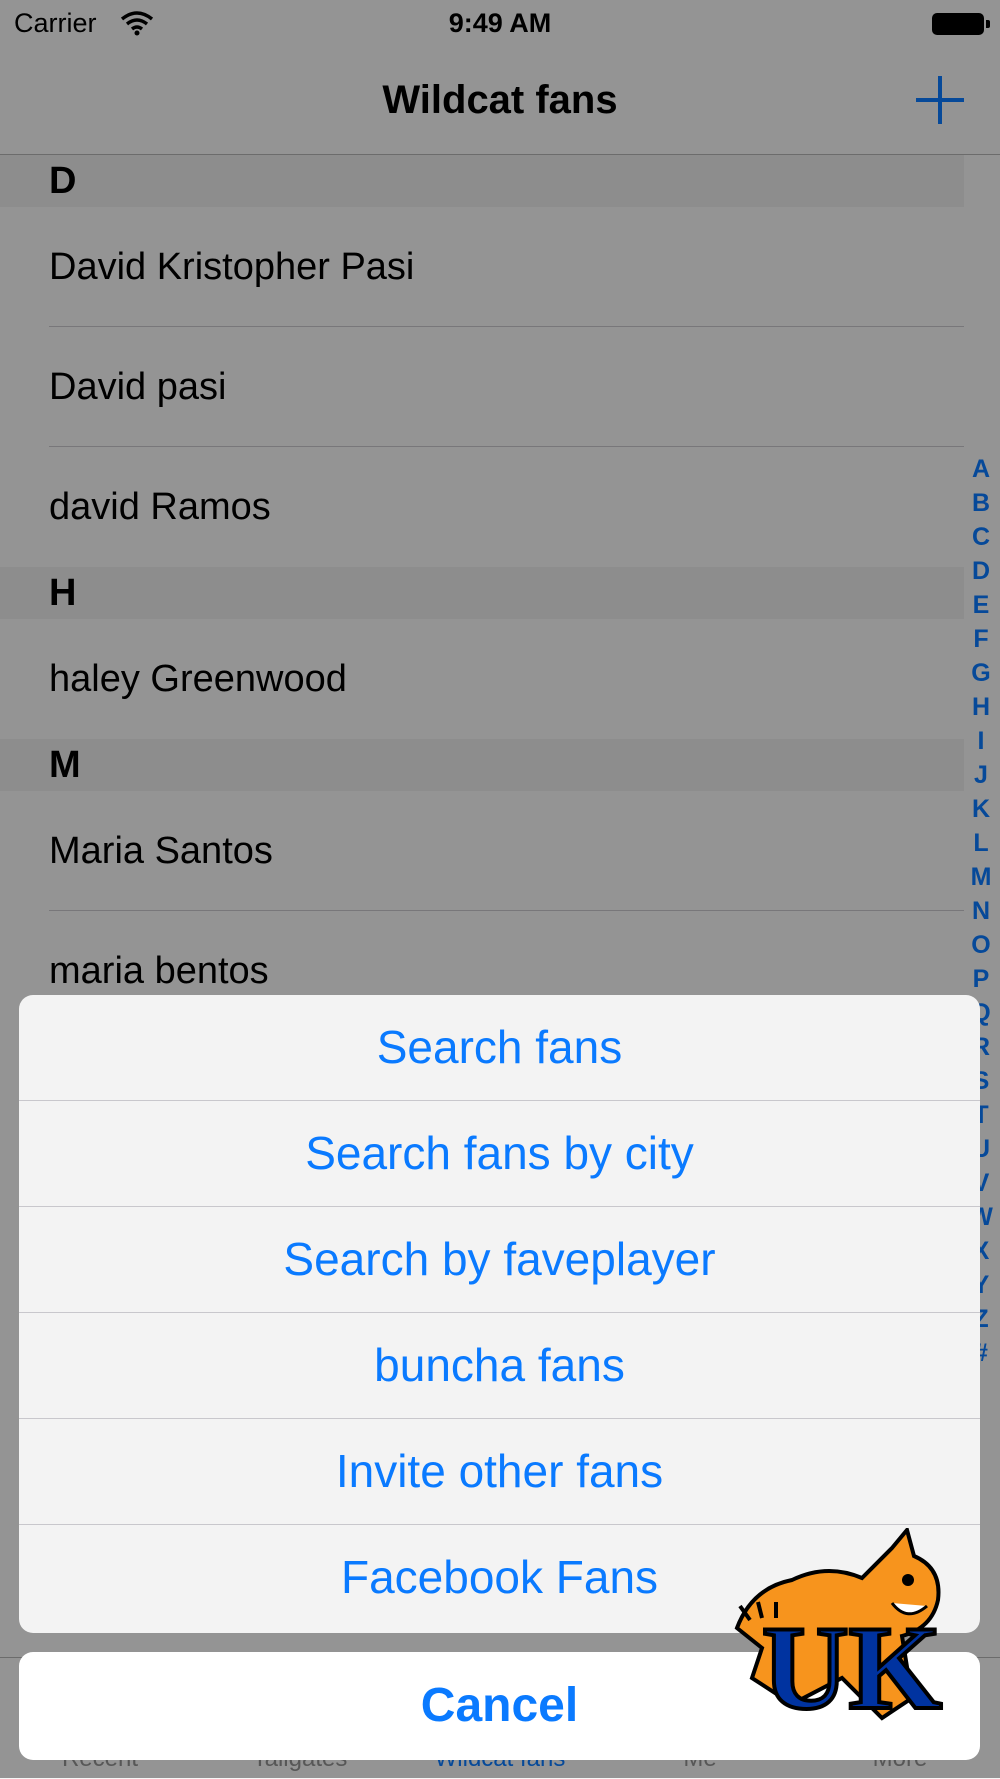 The height and width of the screenshot is (1779, 1000). I want to click on search-by-faveplayer-button: Search by faveplayer, so click(499, 1260).